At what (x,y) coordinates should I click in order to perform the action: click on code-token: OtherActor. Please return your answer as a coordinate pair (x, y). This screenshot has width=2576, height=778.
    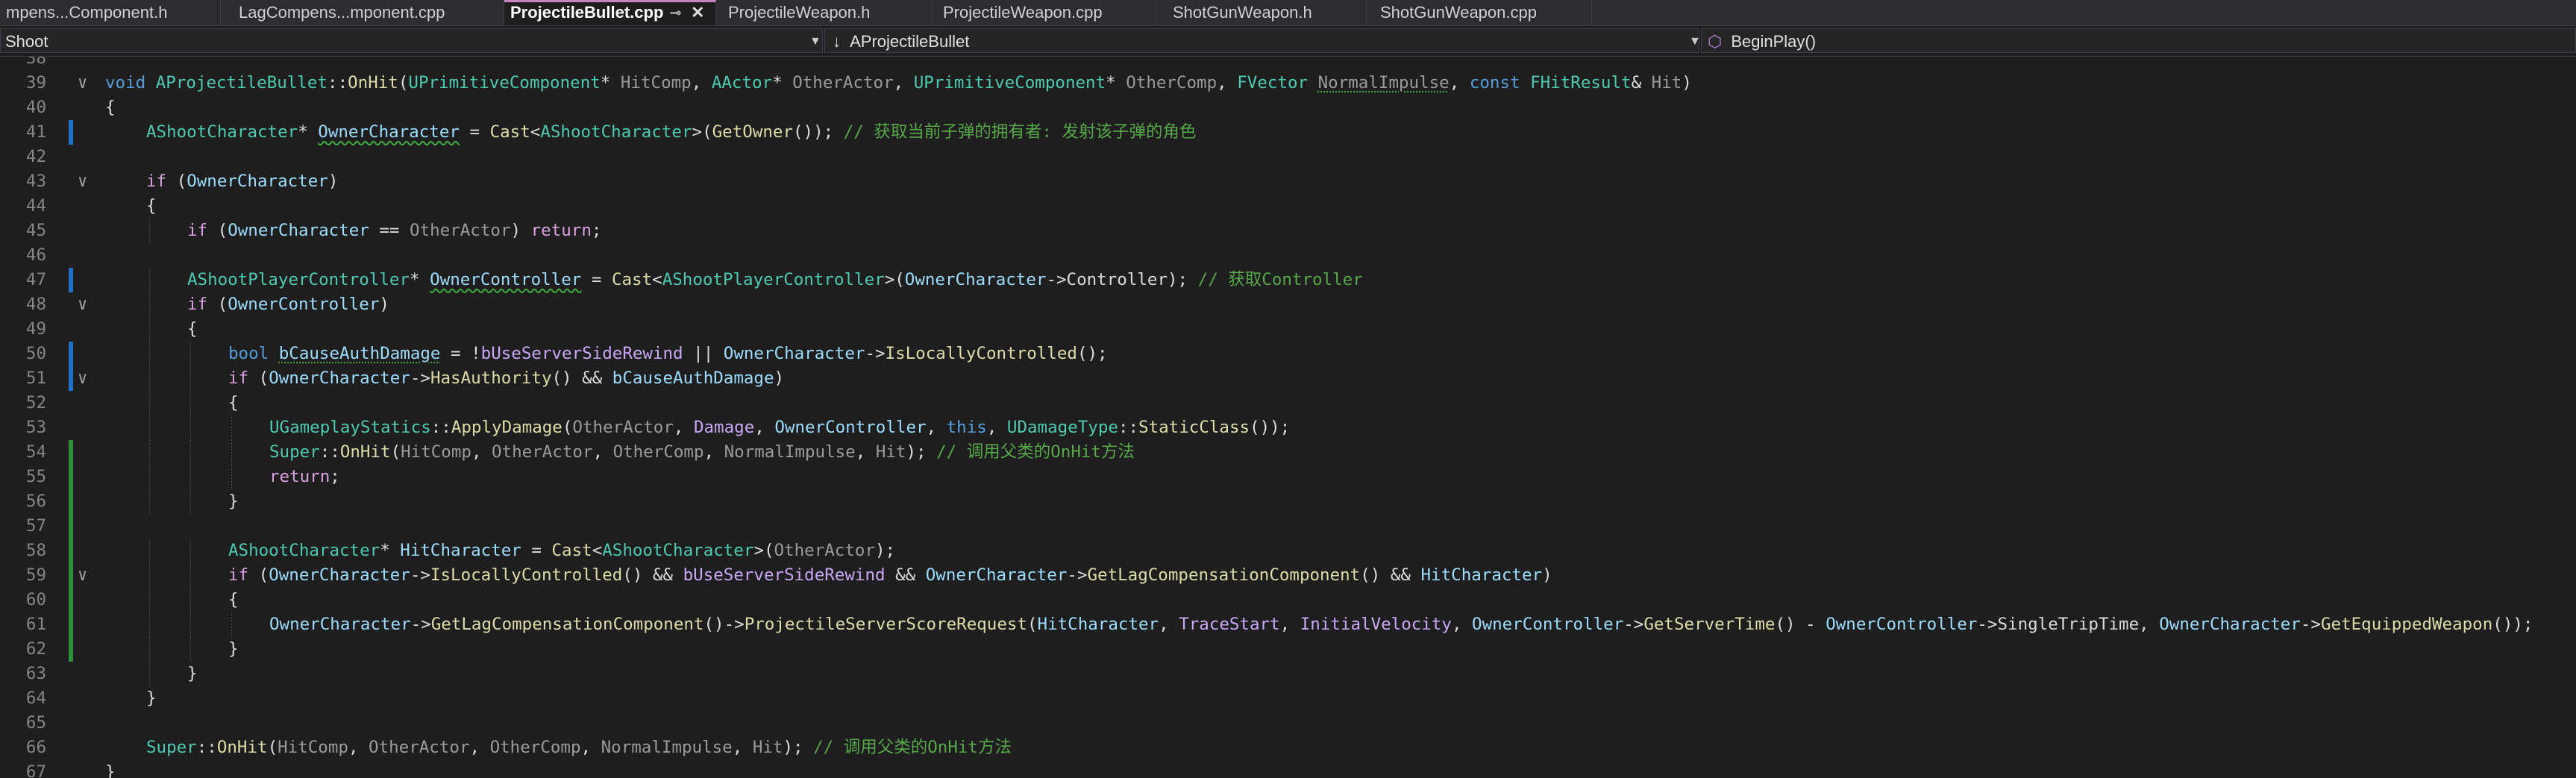
    Looking at the image, I should click on (843, 83).